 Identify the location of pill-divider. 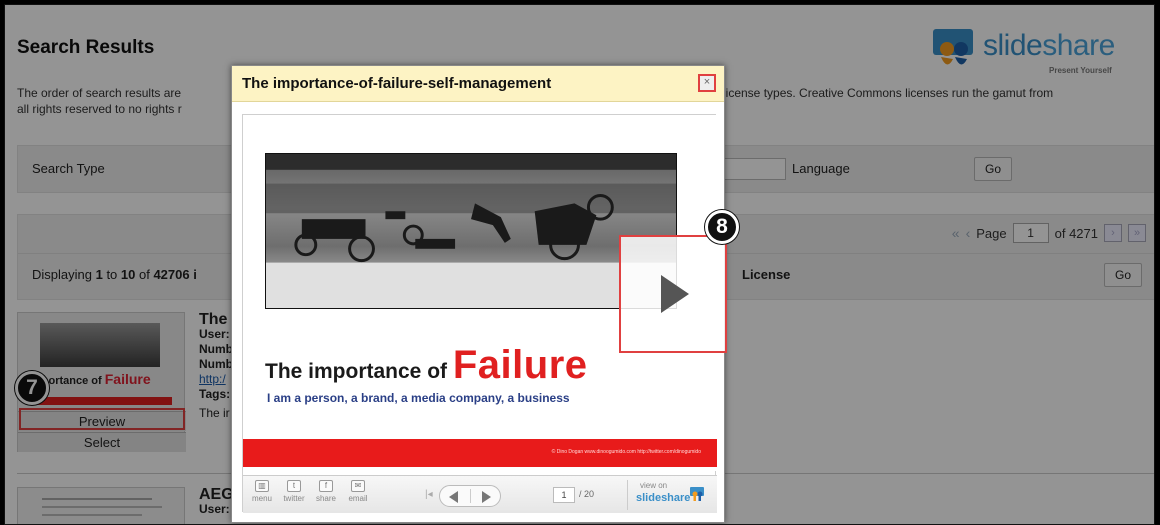
(470, 496).